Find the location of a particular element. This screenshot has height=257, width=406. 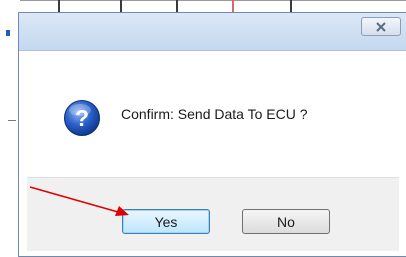

no-button: No is located at coordinates (286, 221).